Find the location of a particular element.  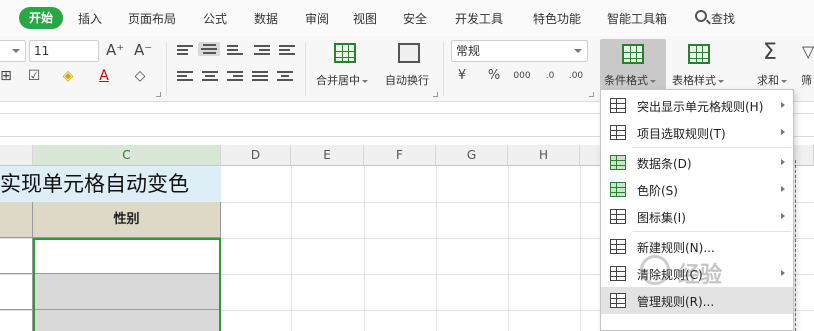

sum-button: 求和 is located at coordinates (772, 80).